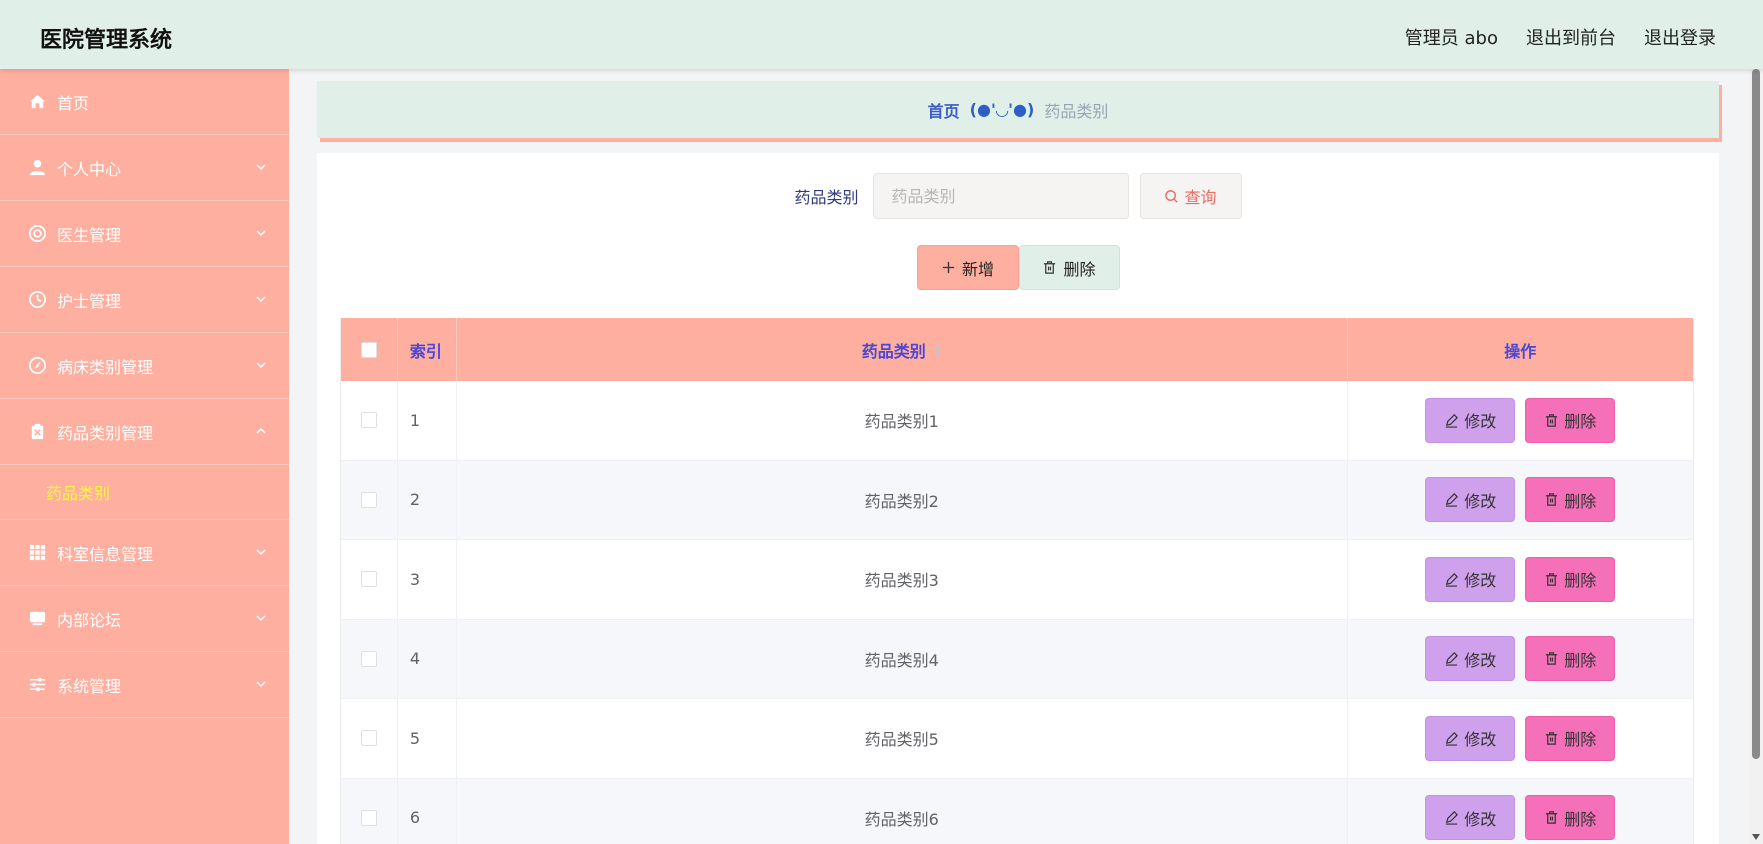 The height and width of the screenshot is (844, 1763). What do you see at coordinates (948, 267) in the screenshot?
I see `plus-icon` at bounding box center [948, 267].